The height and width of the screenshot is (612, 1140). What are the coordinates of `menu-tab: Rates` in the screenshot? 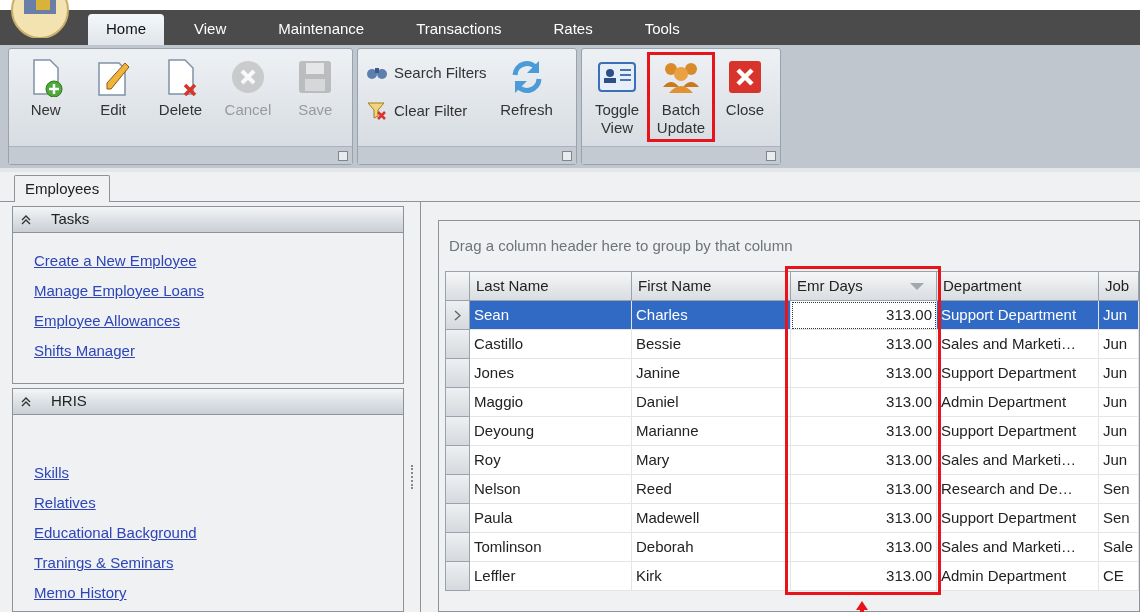 It's located at (573, 29).